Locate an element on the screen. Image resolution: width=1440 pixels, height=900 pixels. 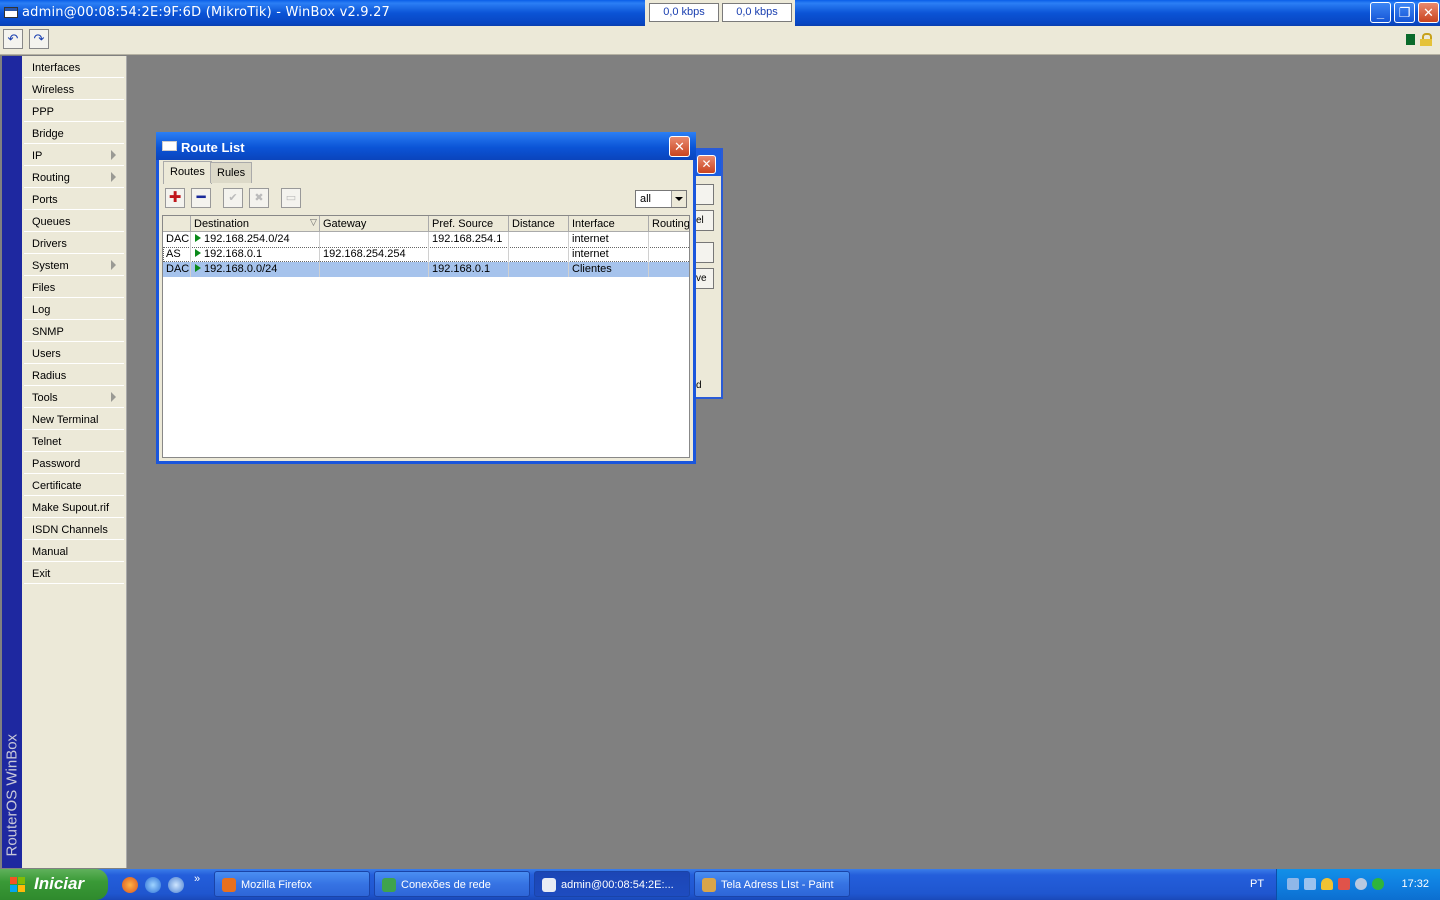
menu-item-wireless: Wireless is located at coordinates (74, 89).